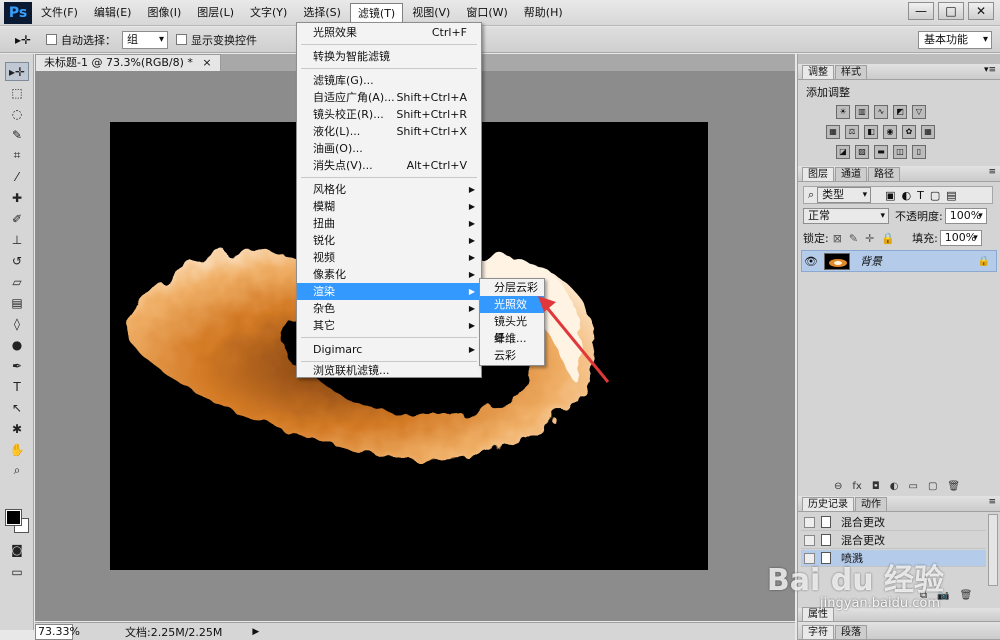  I want to click on history-scrollbar, so click(993, 550).